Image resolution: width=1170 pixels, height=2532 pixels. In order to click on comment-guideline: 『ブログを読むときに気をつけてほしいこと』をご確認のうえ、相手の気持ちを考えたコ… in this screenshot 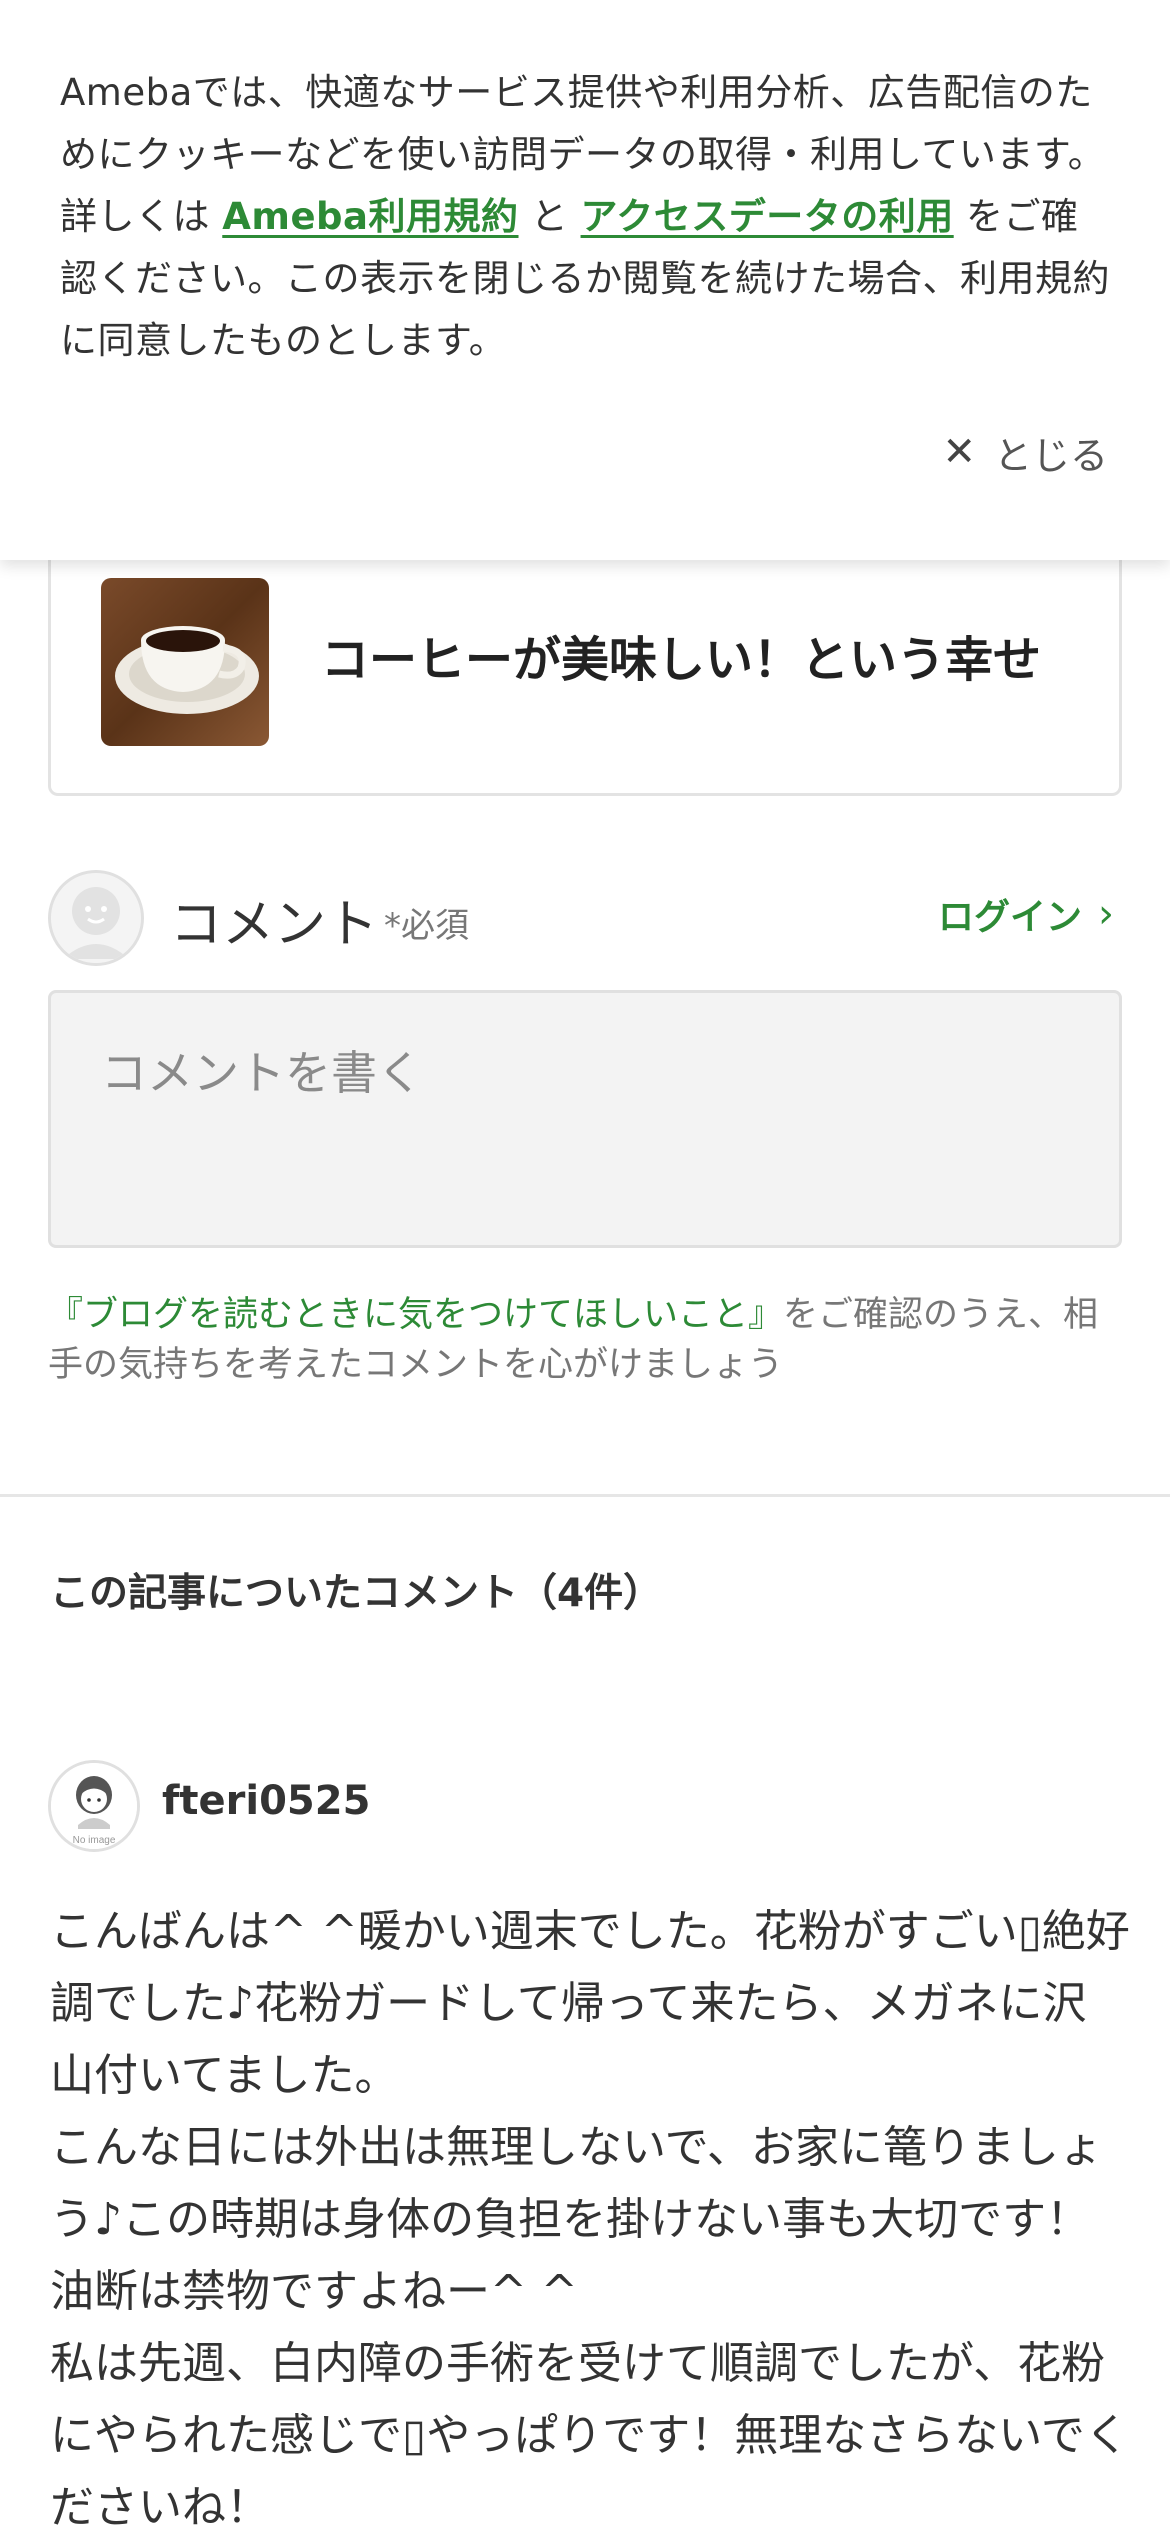, I will do `click(588, 1340)`.